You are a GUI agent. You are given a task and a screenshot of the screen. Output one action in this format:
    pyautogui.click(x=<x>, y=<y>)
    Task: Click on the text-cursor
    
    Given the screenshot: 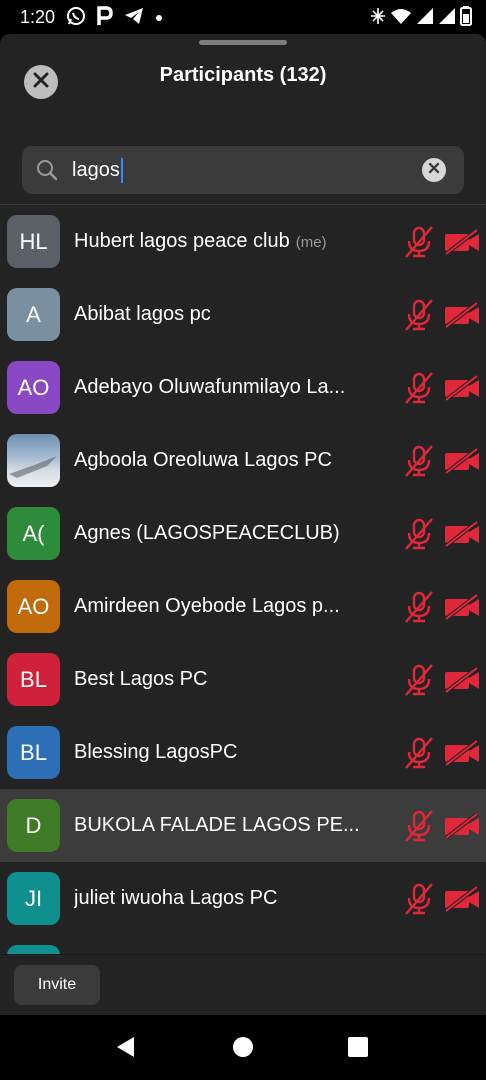 What is the action you would take?
    pyautogui.click(x=121, y=171)
    